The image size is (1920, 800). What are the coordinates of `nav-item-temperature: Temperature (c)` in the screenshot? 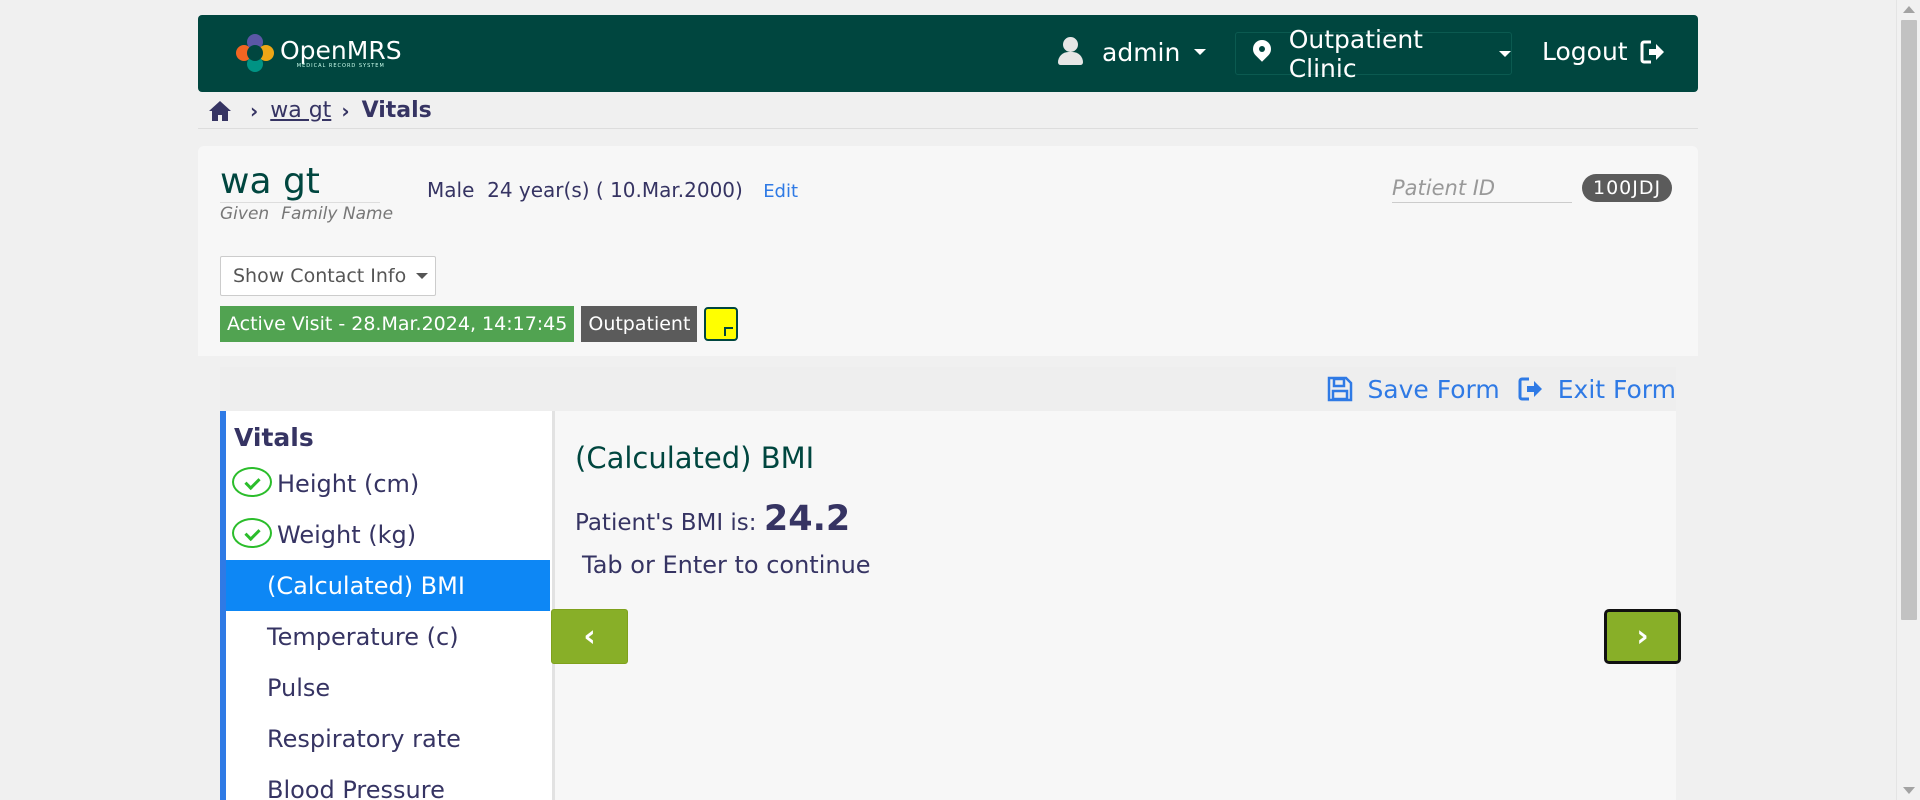 It's located at (388, 636).